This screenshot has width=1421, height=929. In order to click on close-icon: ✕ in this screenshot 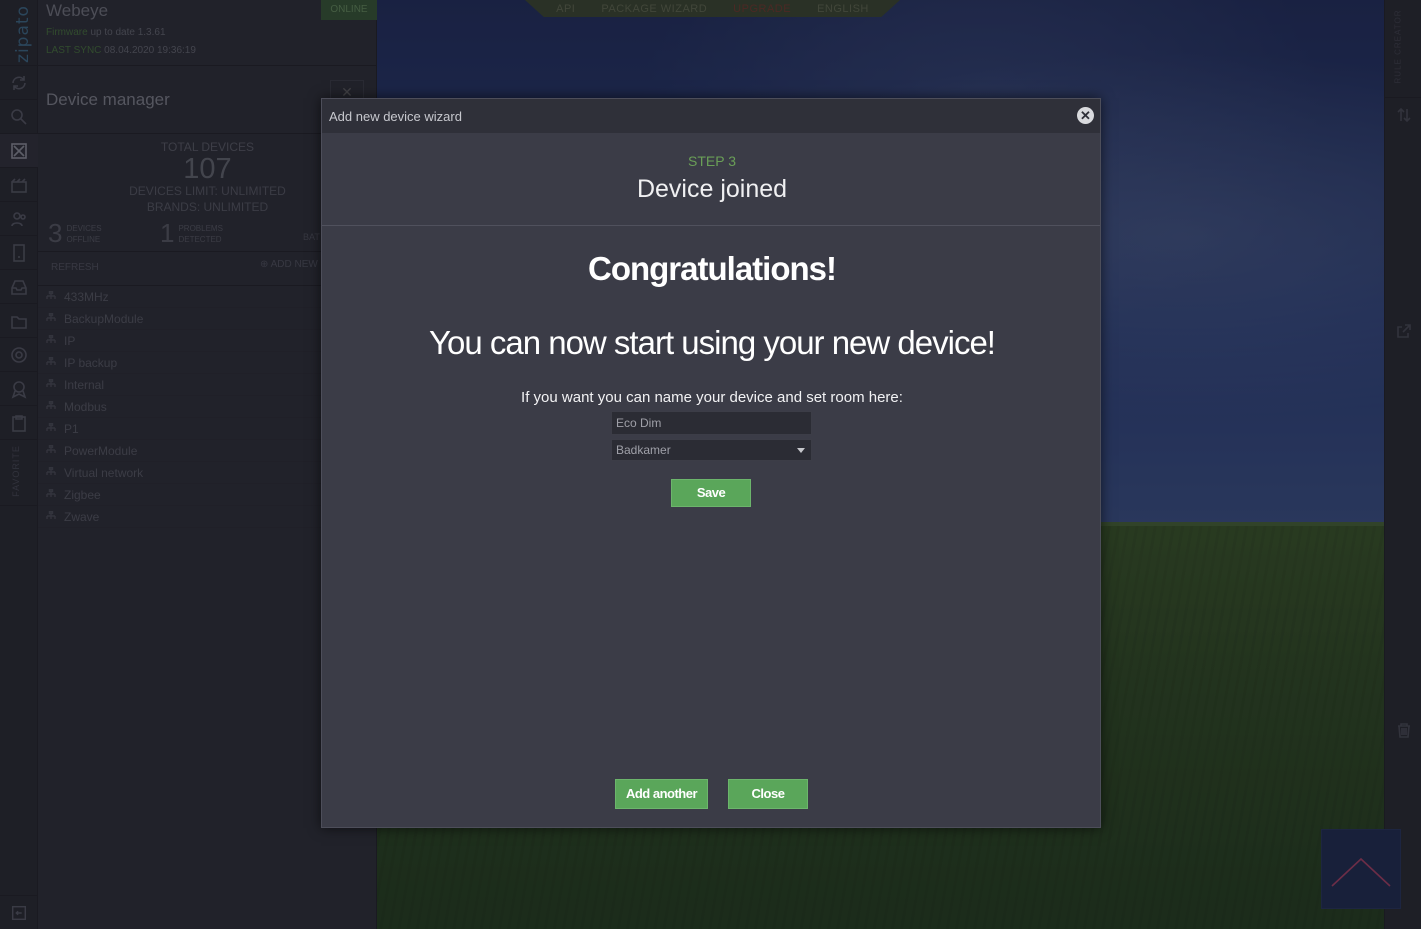, I will do `click(1085, 115)`.